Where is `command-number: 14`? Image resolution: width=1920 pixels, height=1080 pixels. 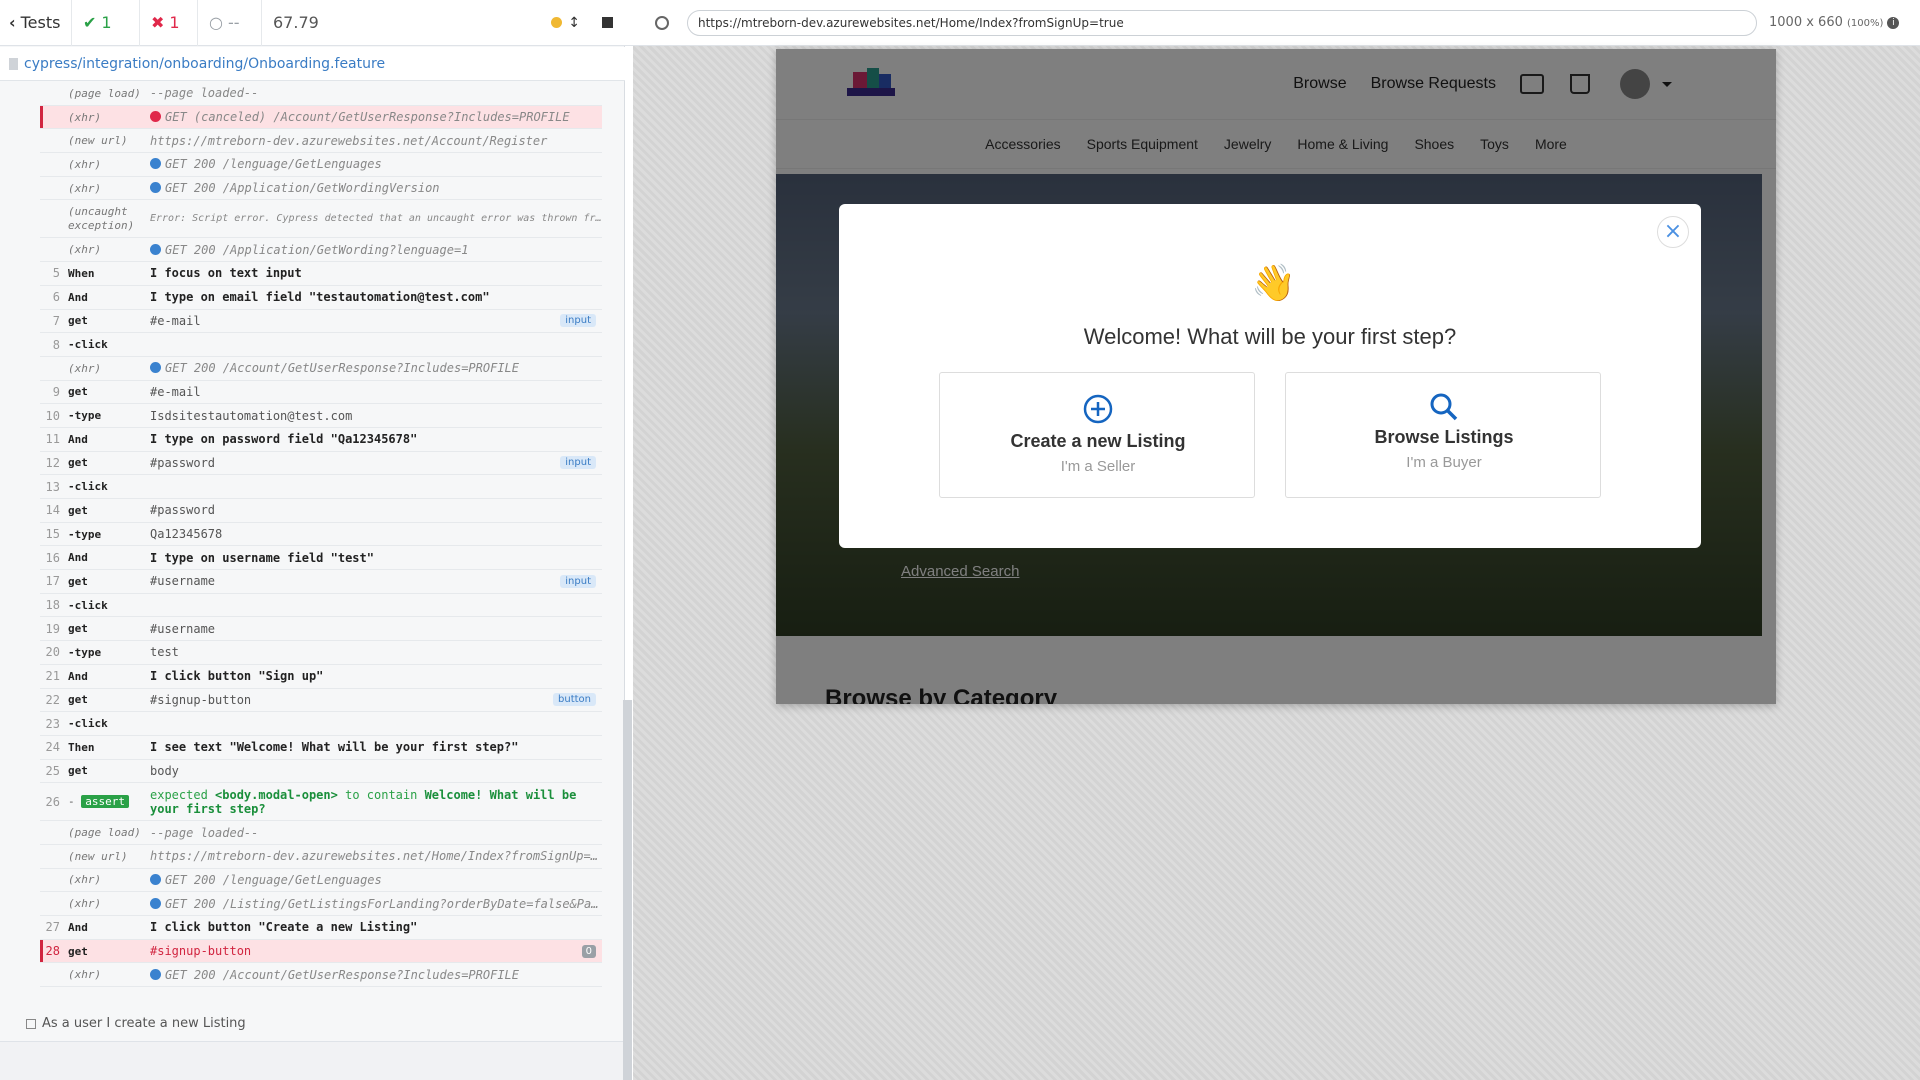 command-number: 14 is located at coordinates (52, 510).